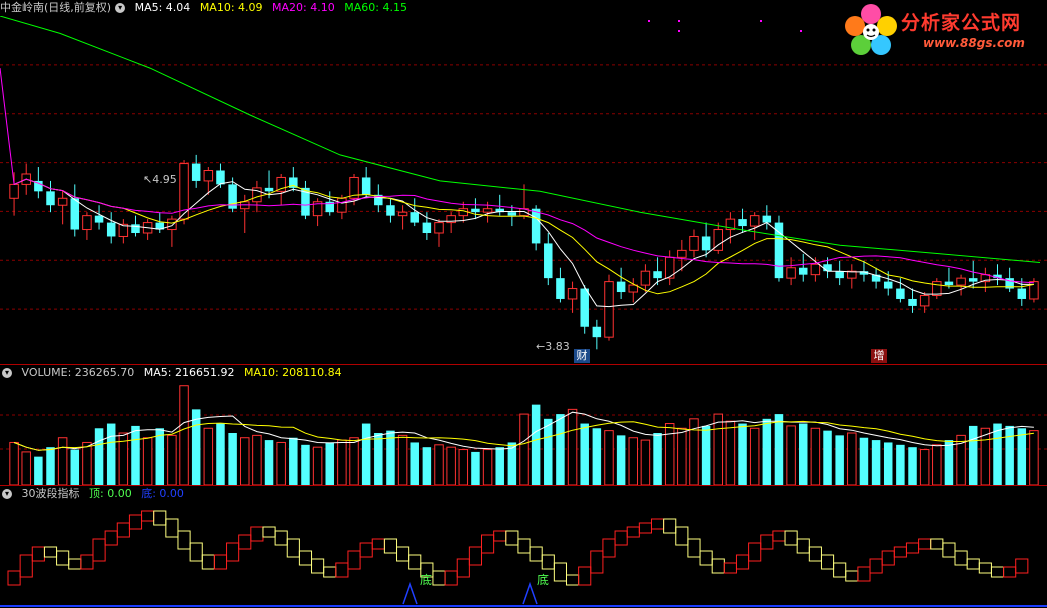 The width and height of the screenshot is (1047, 608). What do you see at coordinates (375, 7) in the screenshot?
I see `ma60-value: MA60: 4.15` at bounding box center [375, 7].